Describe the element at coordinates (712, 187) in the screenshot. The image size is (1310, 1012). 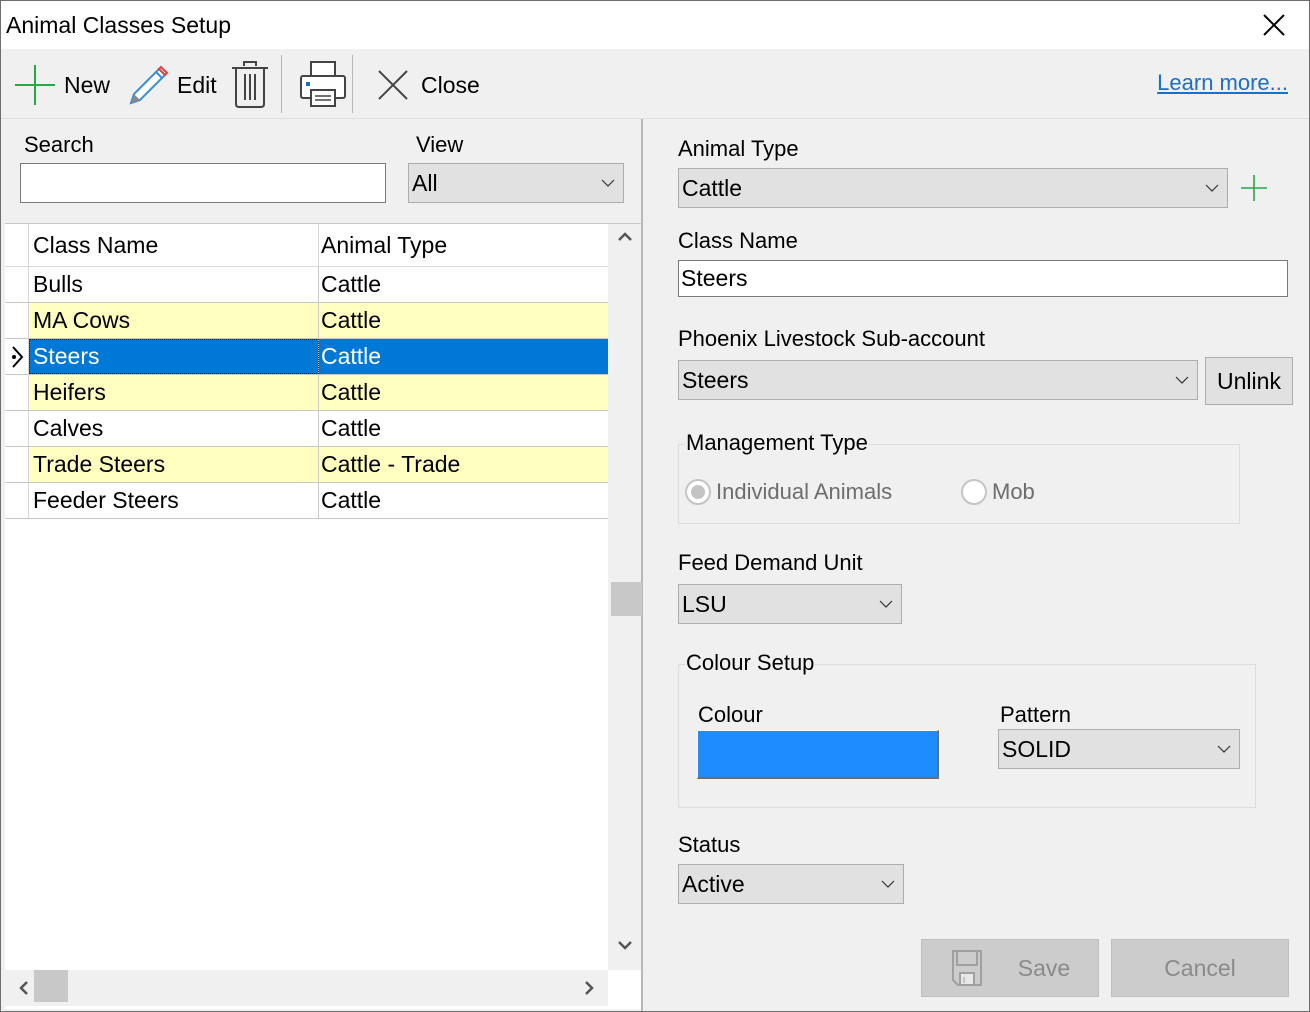
I see `animal-type-value: Cattle` at that location.